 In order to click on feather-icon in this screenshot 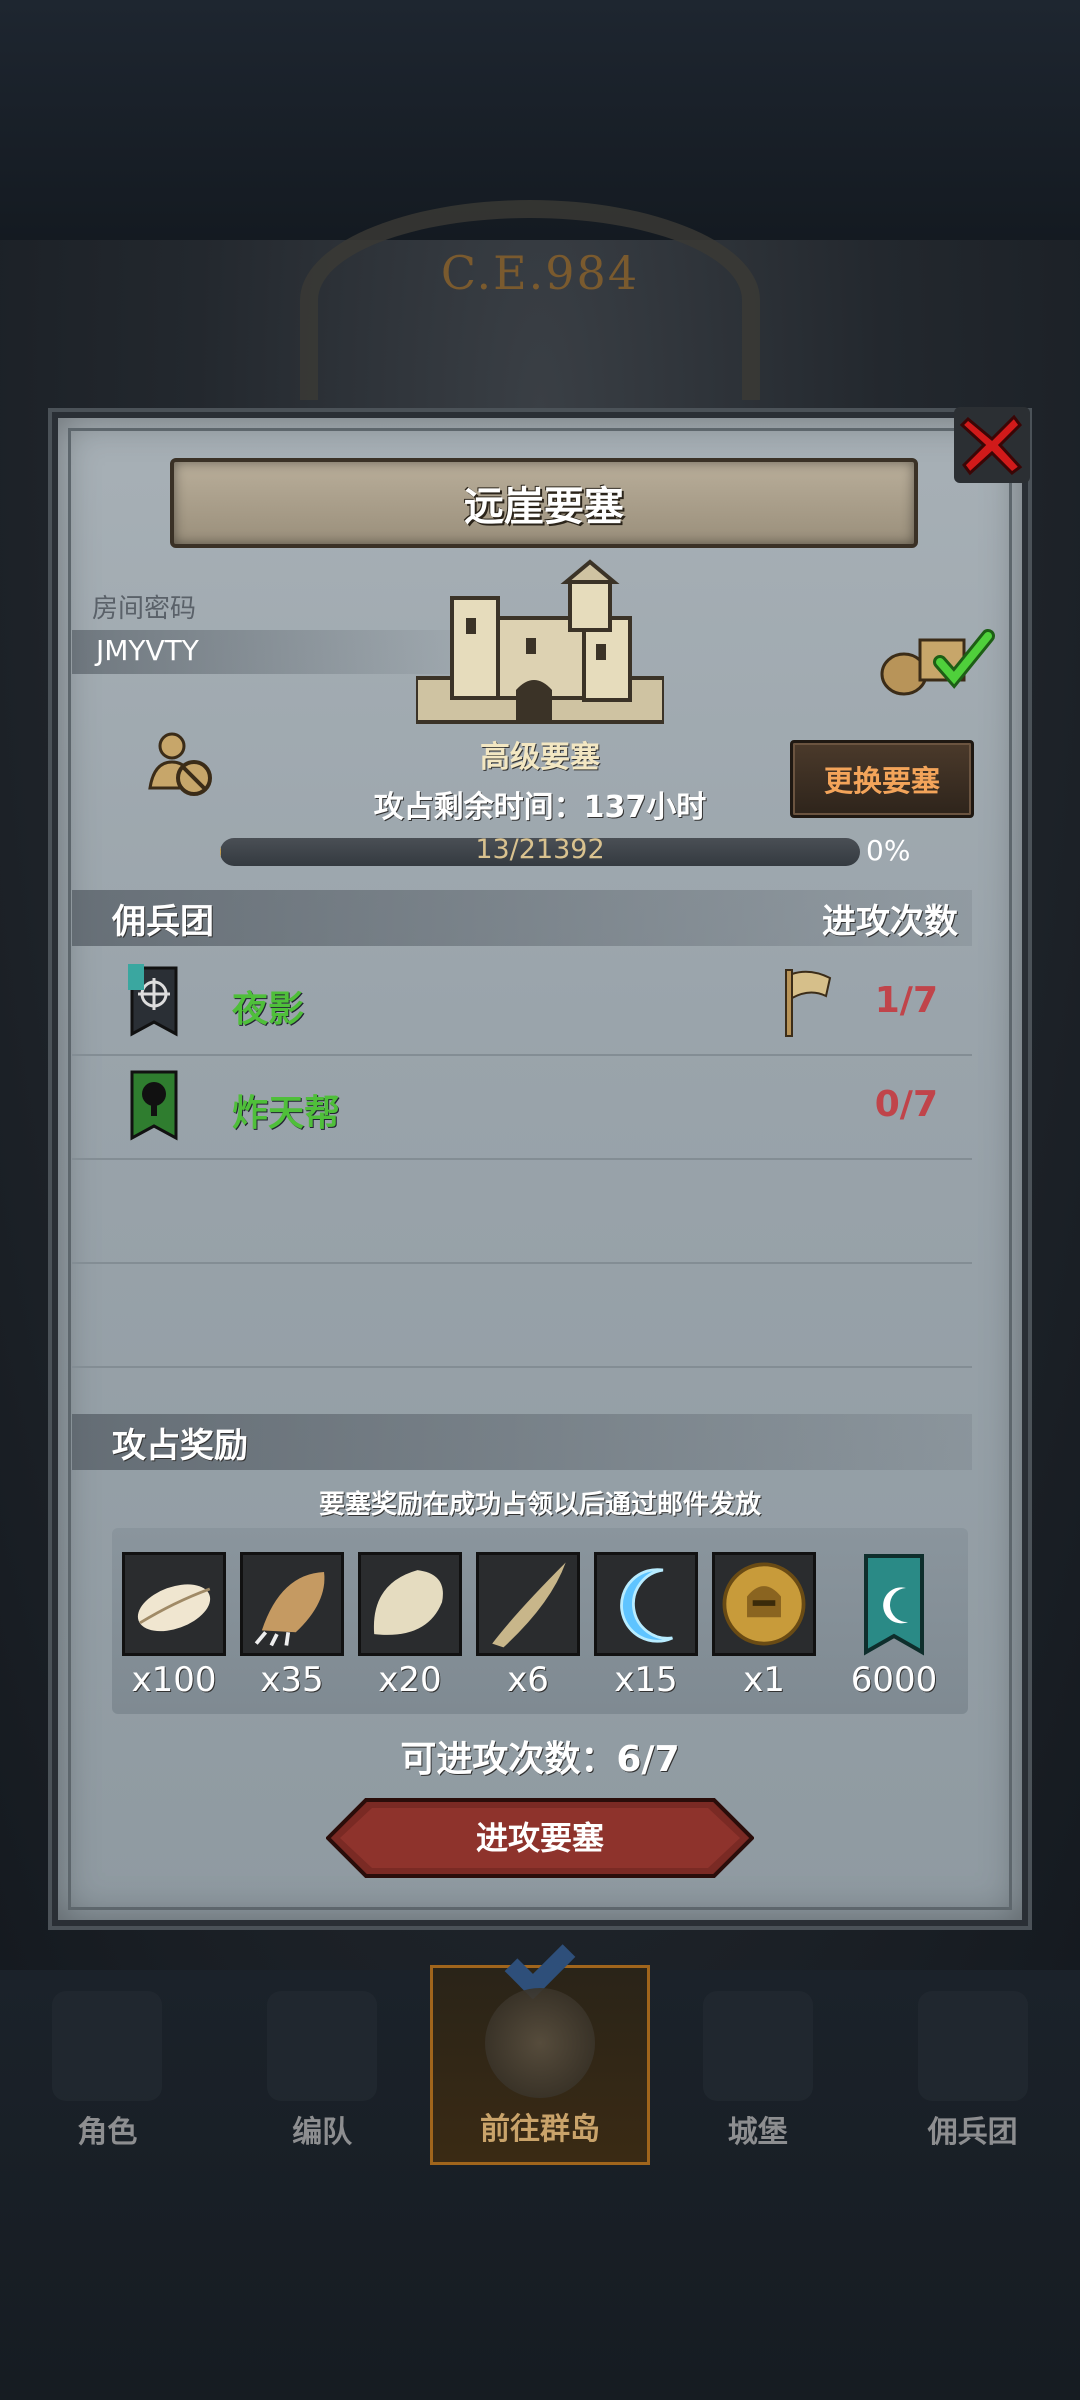, I will do `click(174, 1608)`.